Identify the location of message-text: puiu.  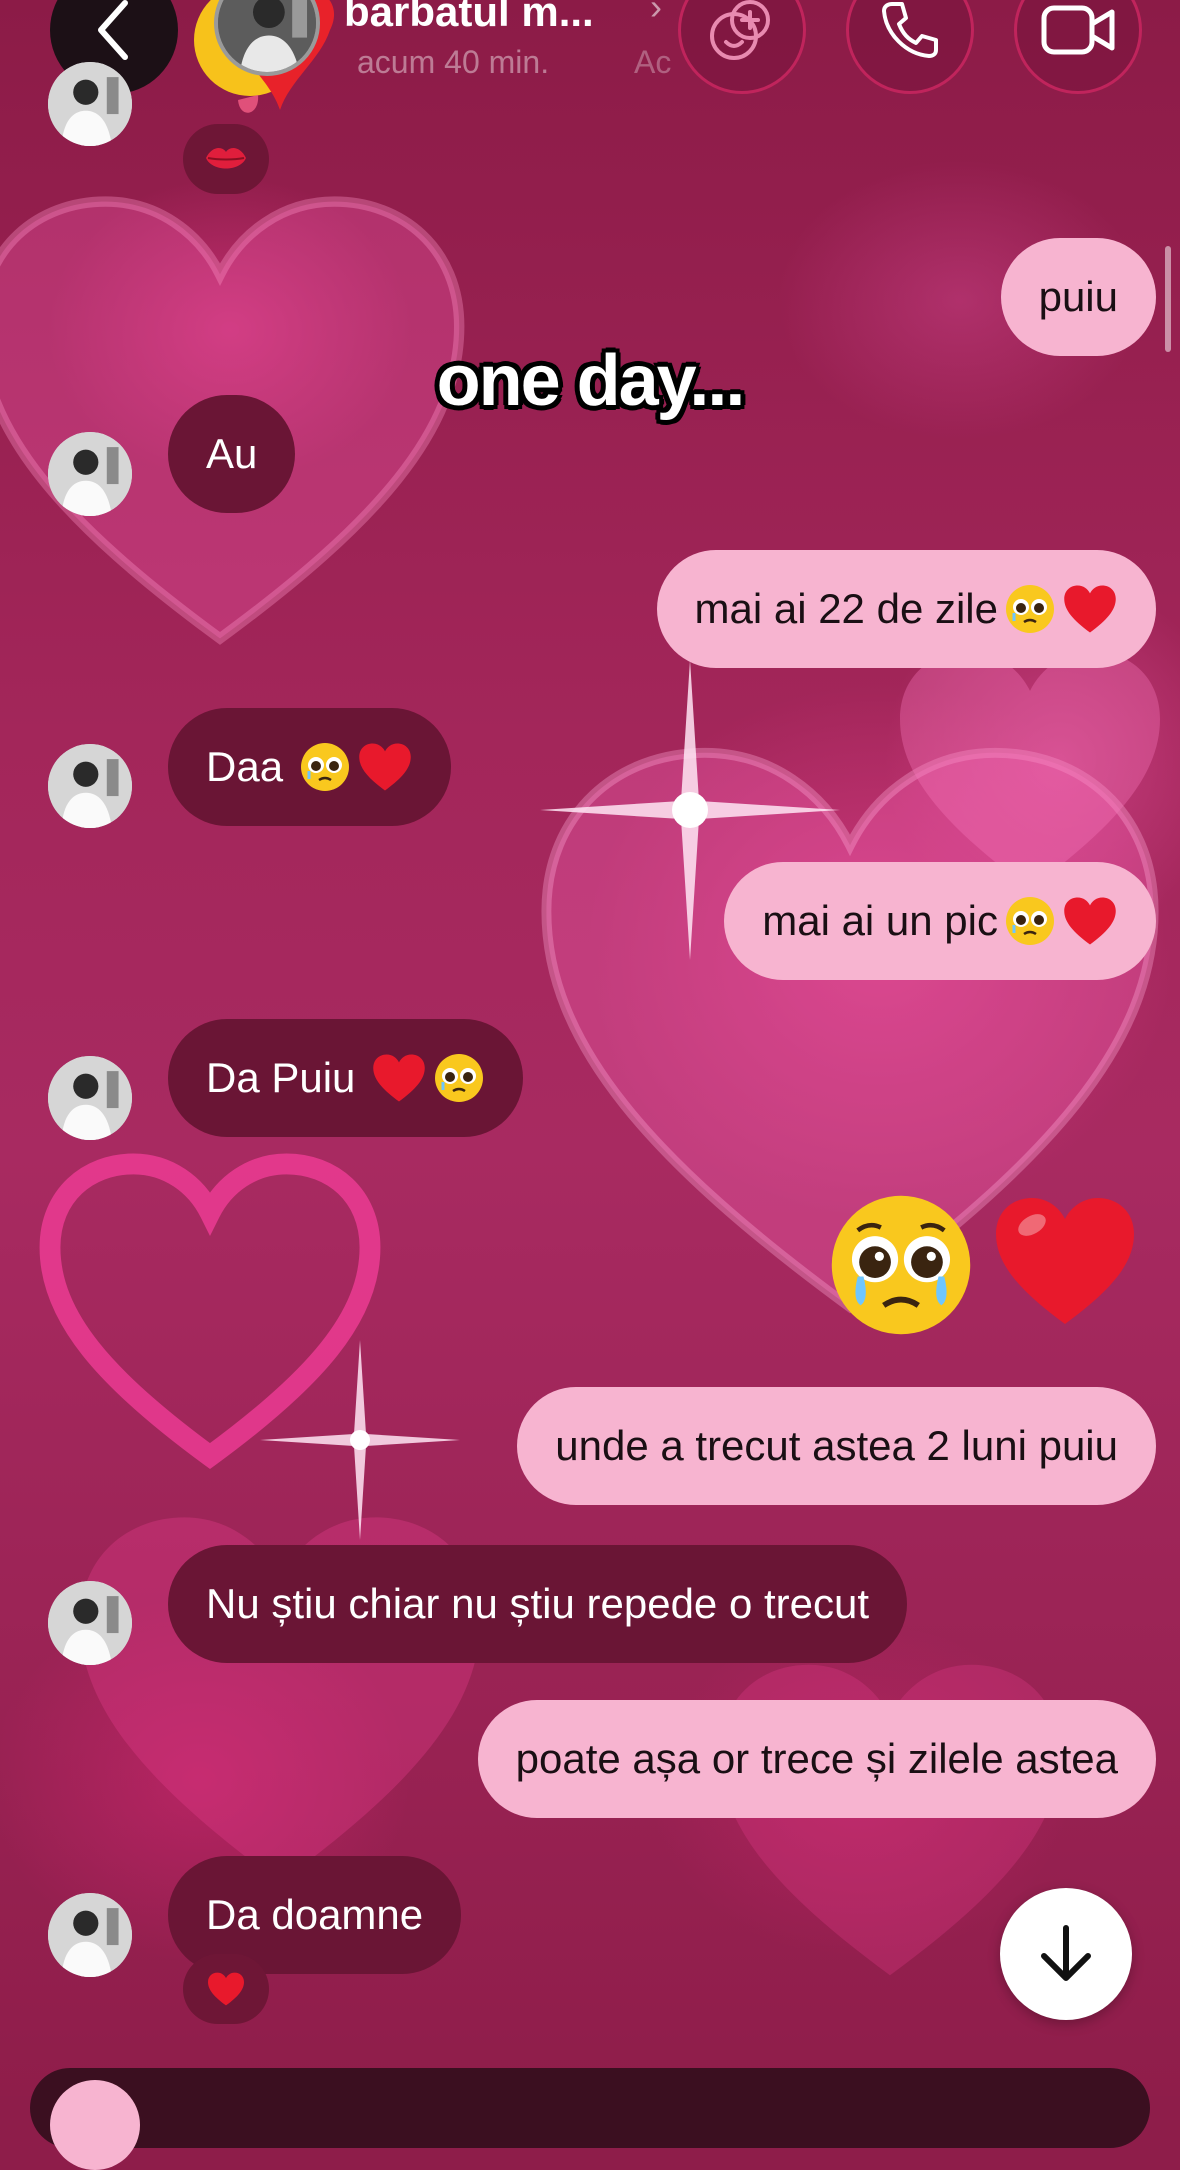
(1078, 296).